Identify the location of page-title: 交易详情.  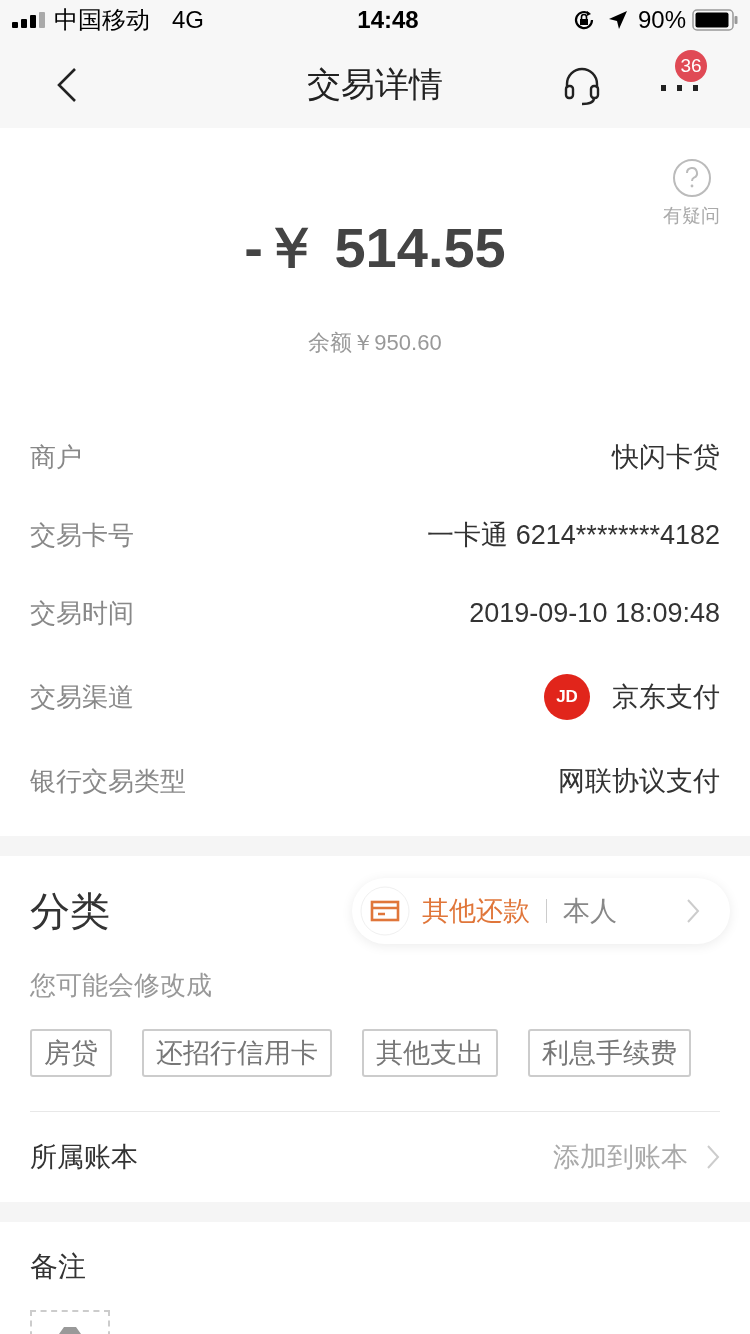
(375, 84).